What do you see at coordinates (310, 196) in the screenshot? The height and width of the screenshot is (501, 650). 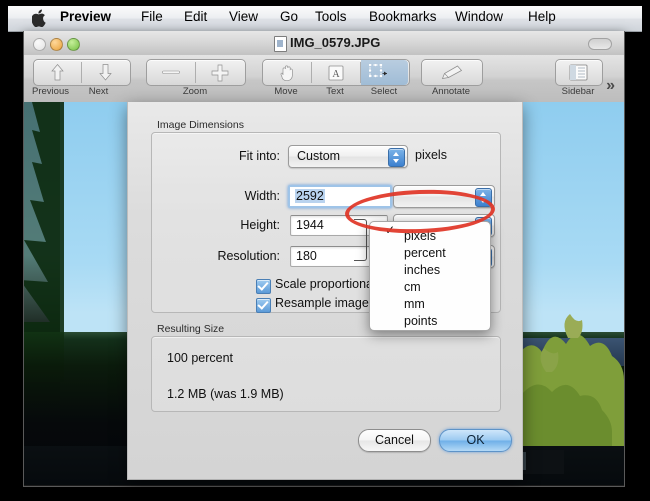 I see `width-value: 2592` at bounding box center [310, 196].